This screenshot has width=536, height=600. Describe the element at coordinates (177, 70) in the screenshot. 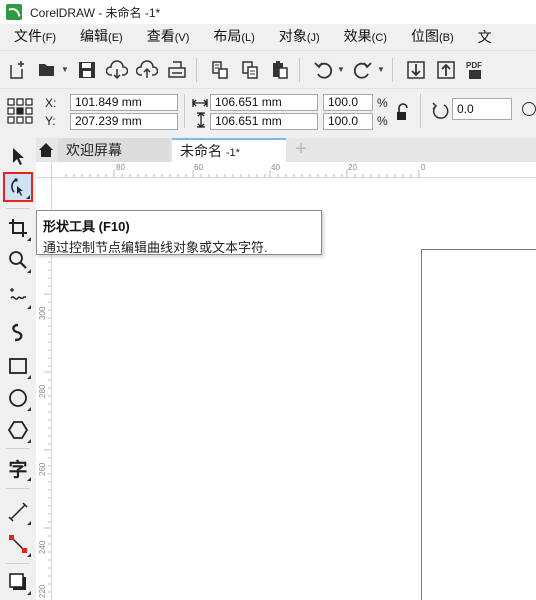

I see `print-icon` at that location.